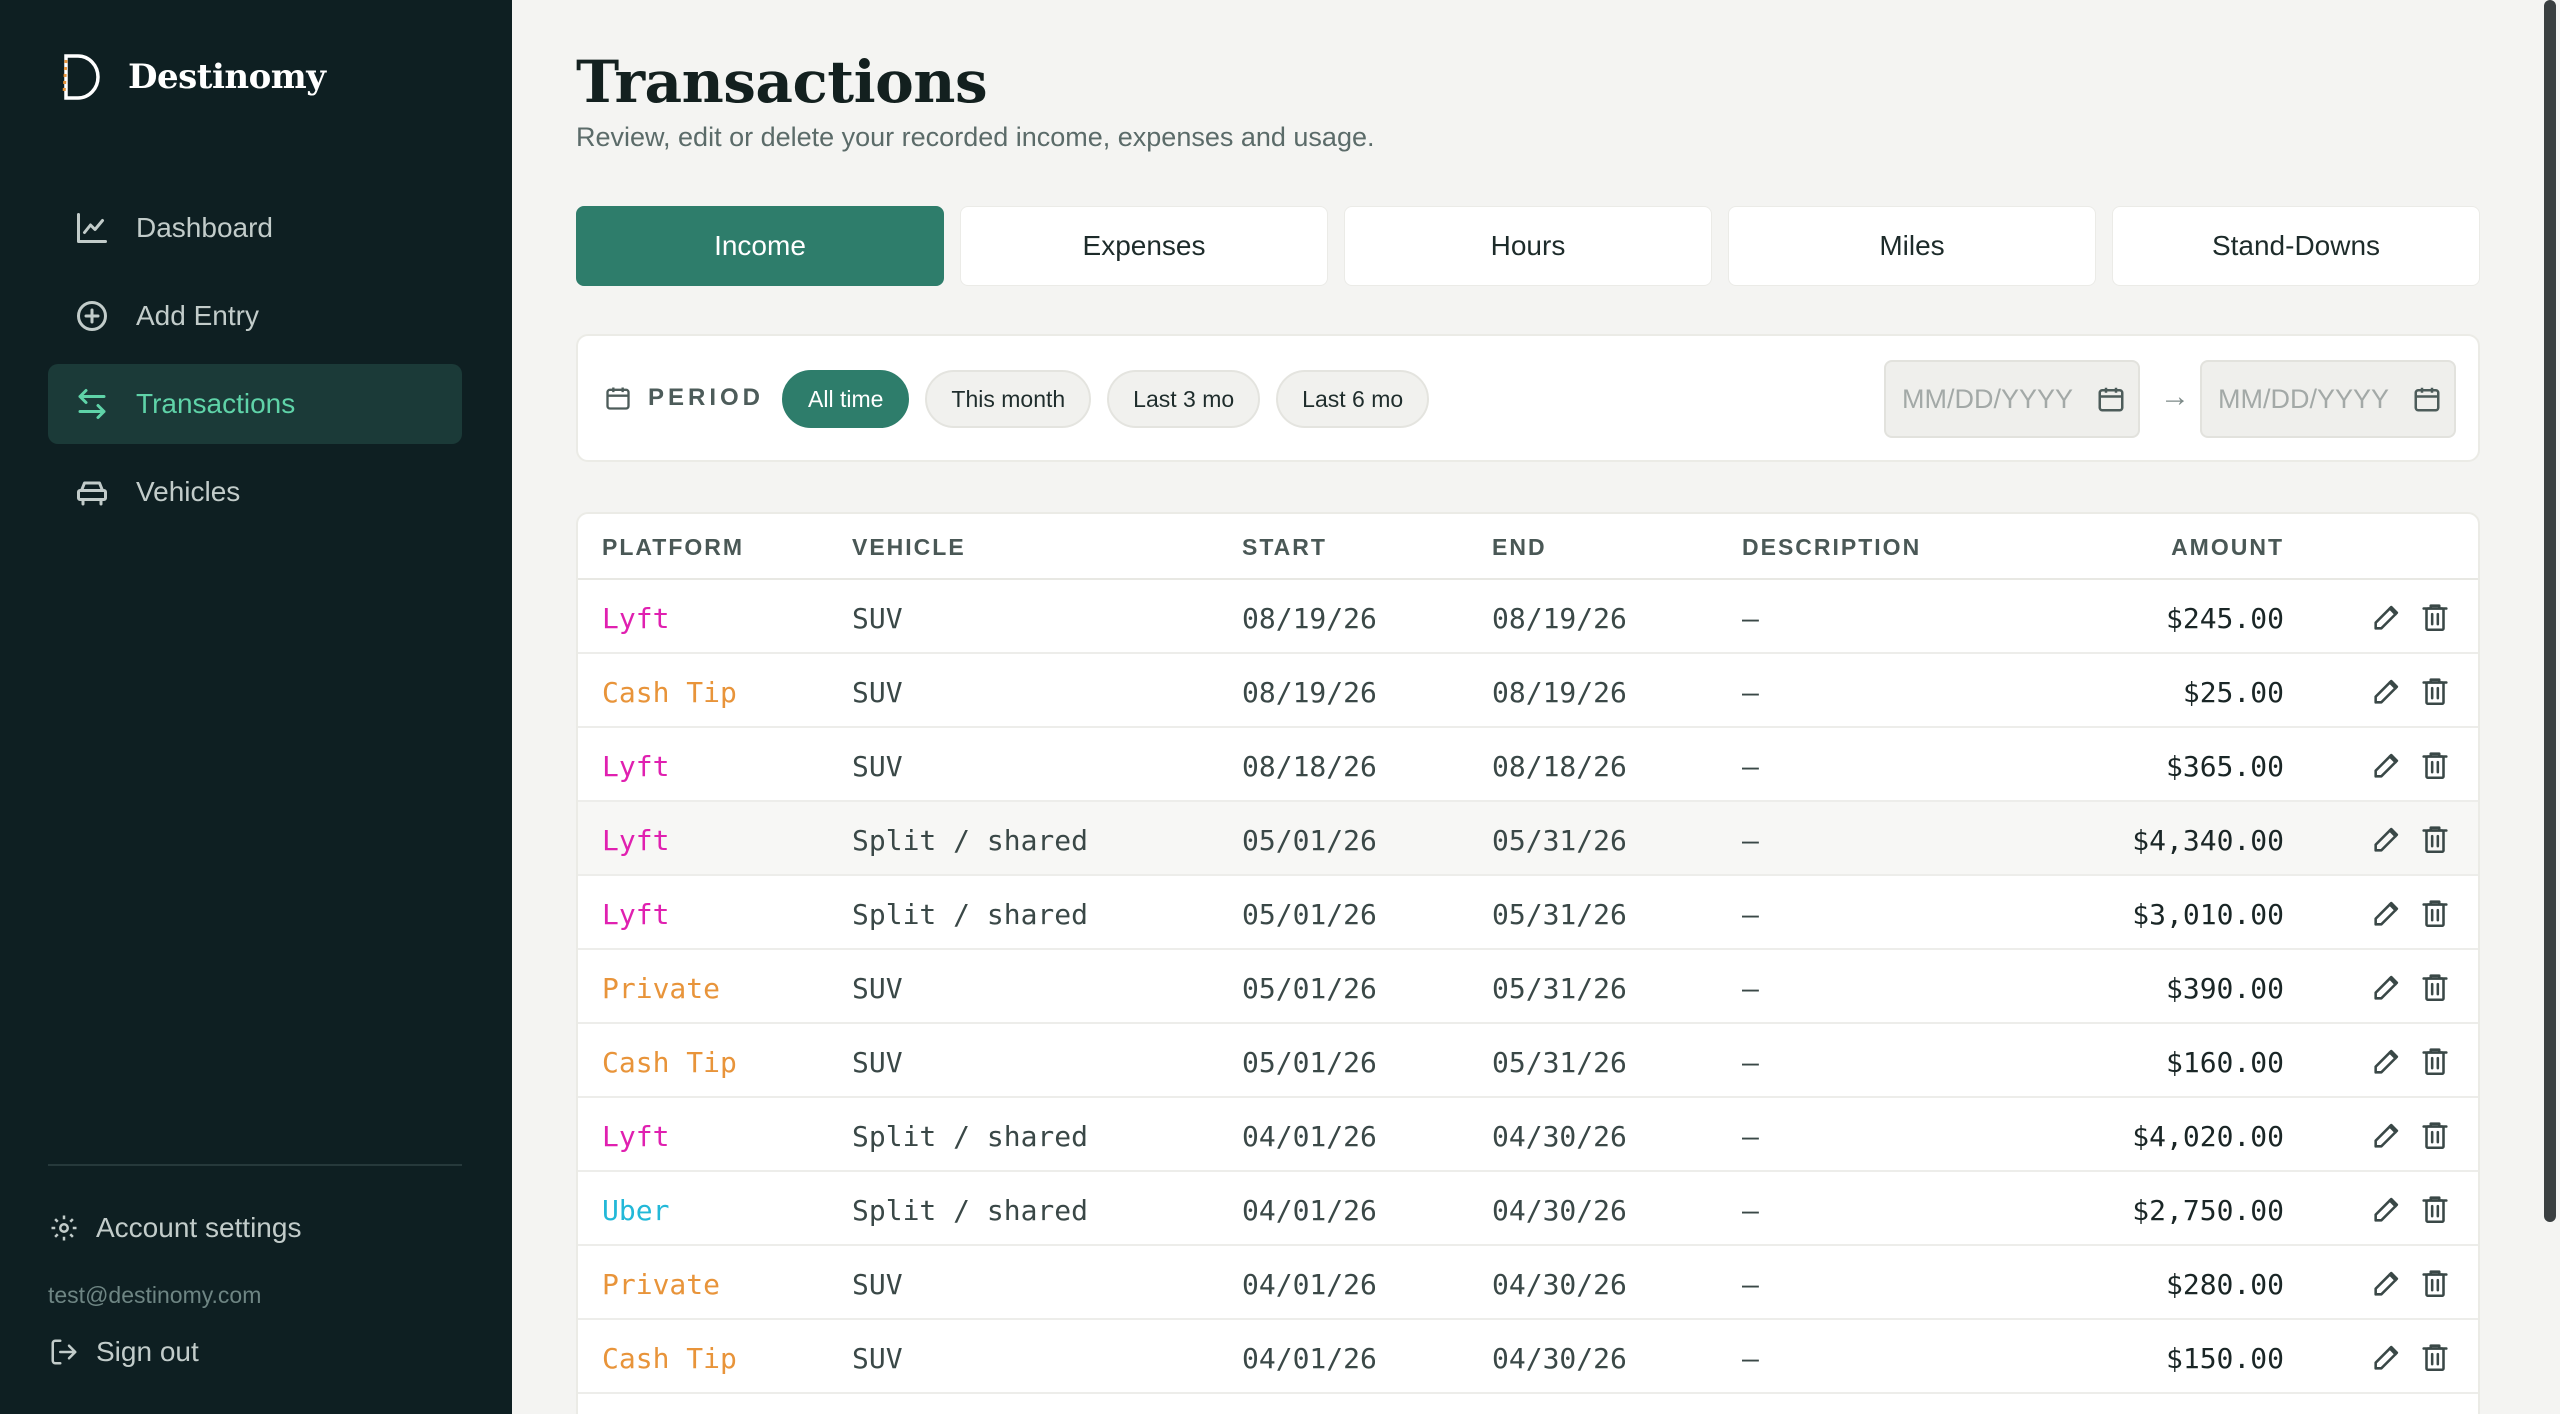 This screenshot has height=1414, width=2560. I want to click on chip-last-3-mo: Last 3 mo, so click(1184, 399).